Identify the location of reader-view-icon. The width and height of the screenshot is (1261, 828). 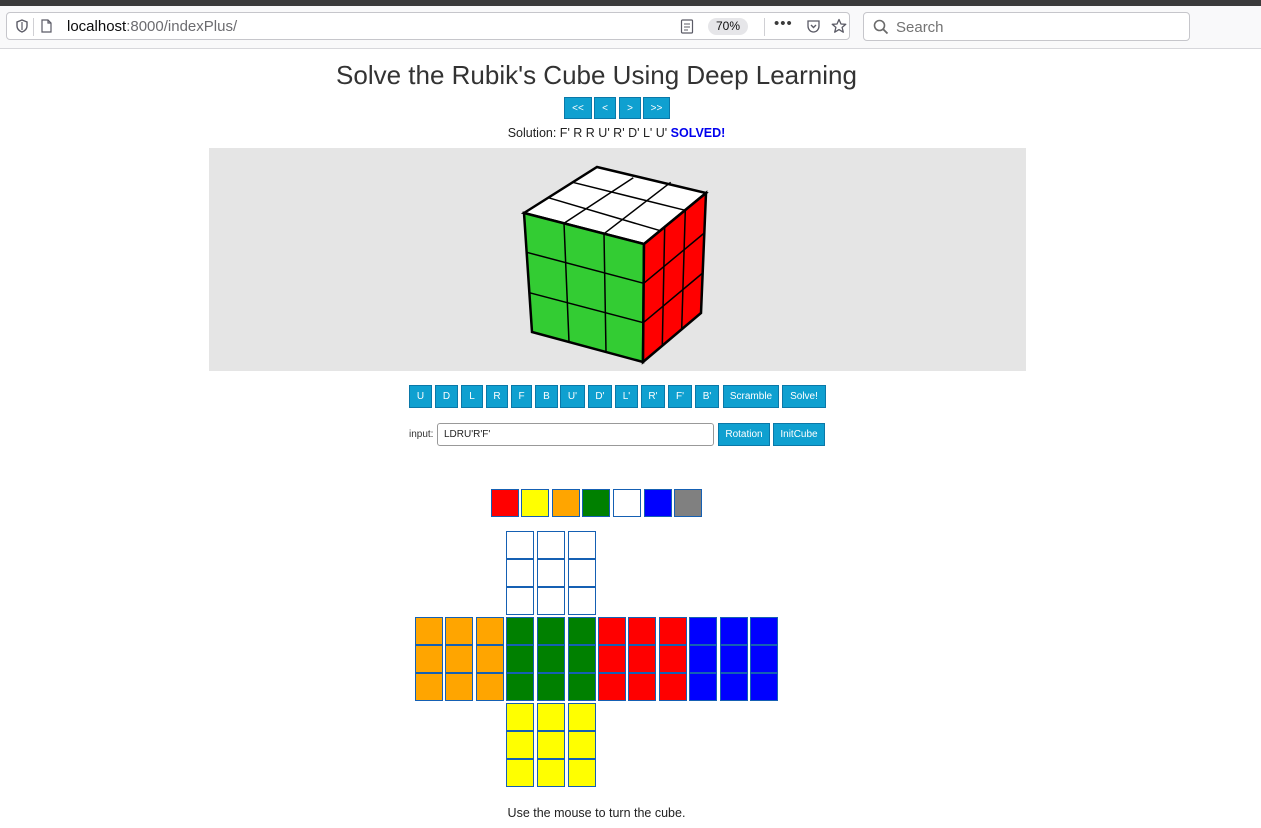
(687, 26).